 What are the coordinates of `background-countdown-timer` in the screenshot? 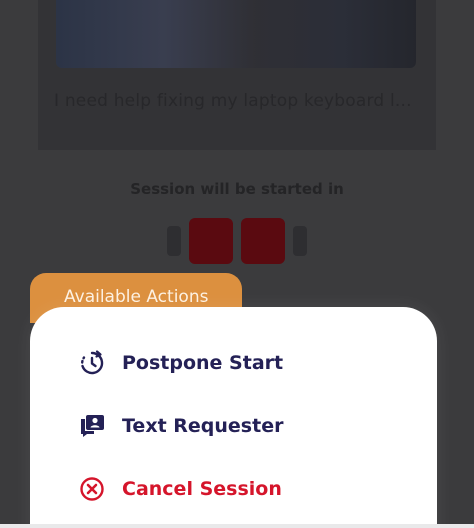 It's located at (237, 241).